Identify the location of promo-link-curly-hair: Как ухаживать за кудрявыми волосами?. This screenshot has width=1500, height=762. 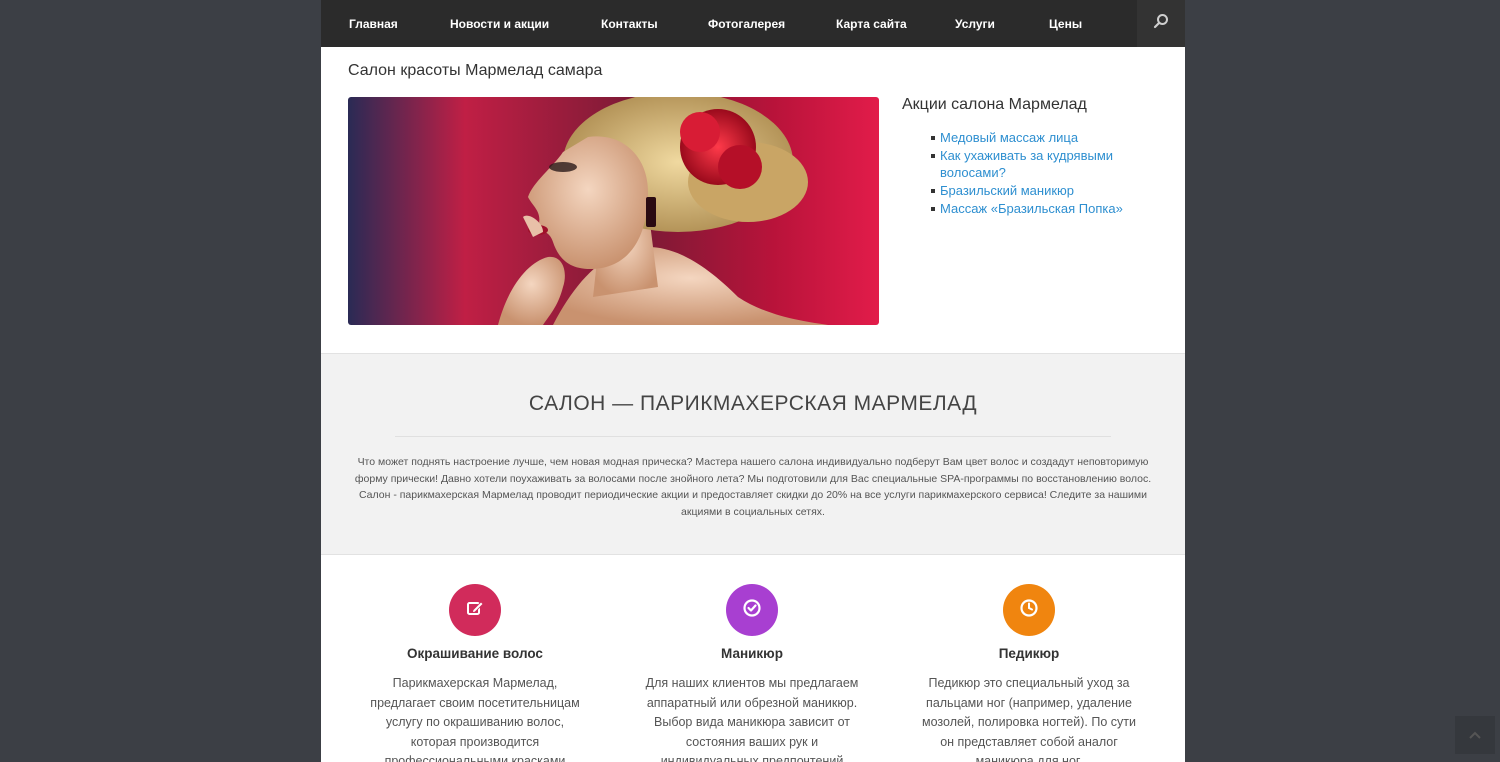
(1026, 164).